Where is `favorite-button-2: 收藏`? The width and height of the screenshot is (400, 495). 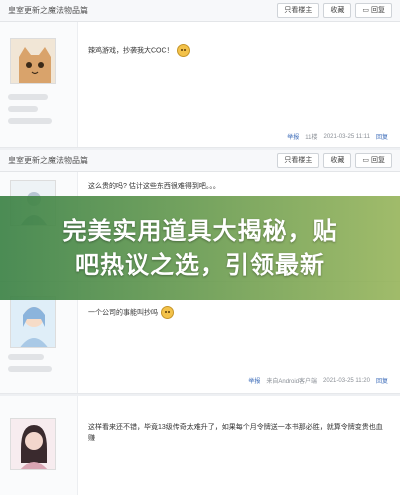
favorite-button-2: 收藏 is located at coordinates (337, 160).